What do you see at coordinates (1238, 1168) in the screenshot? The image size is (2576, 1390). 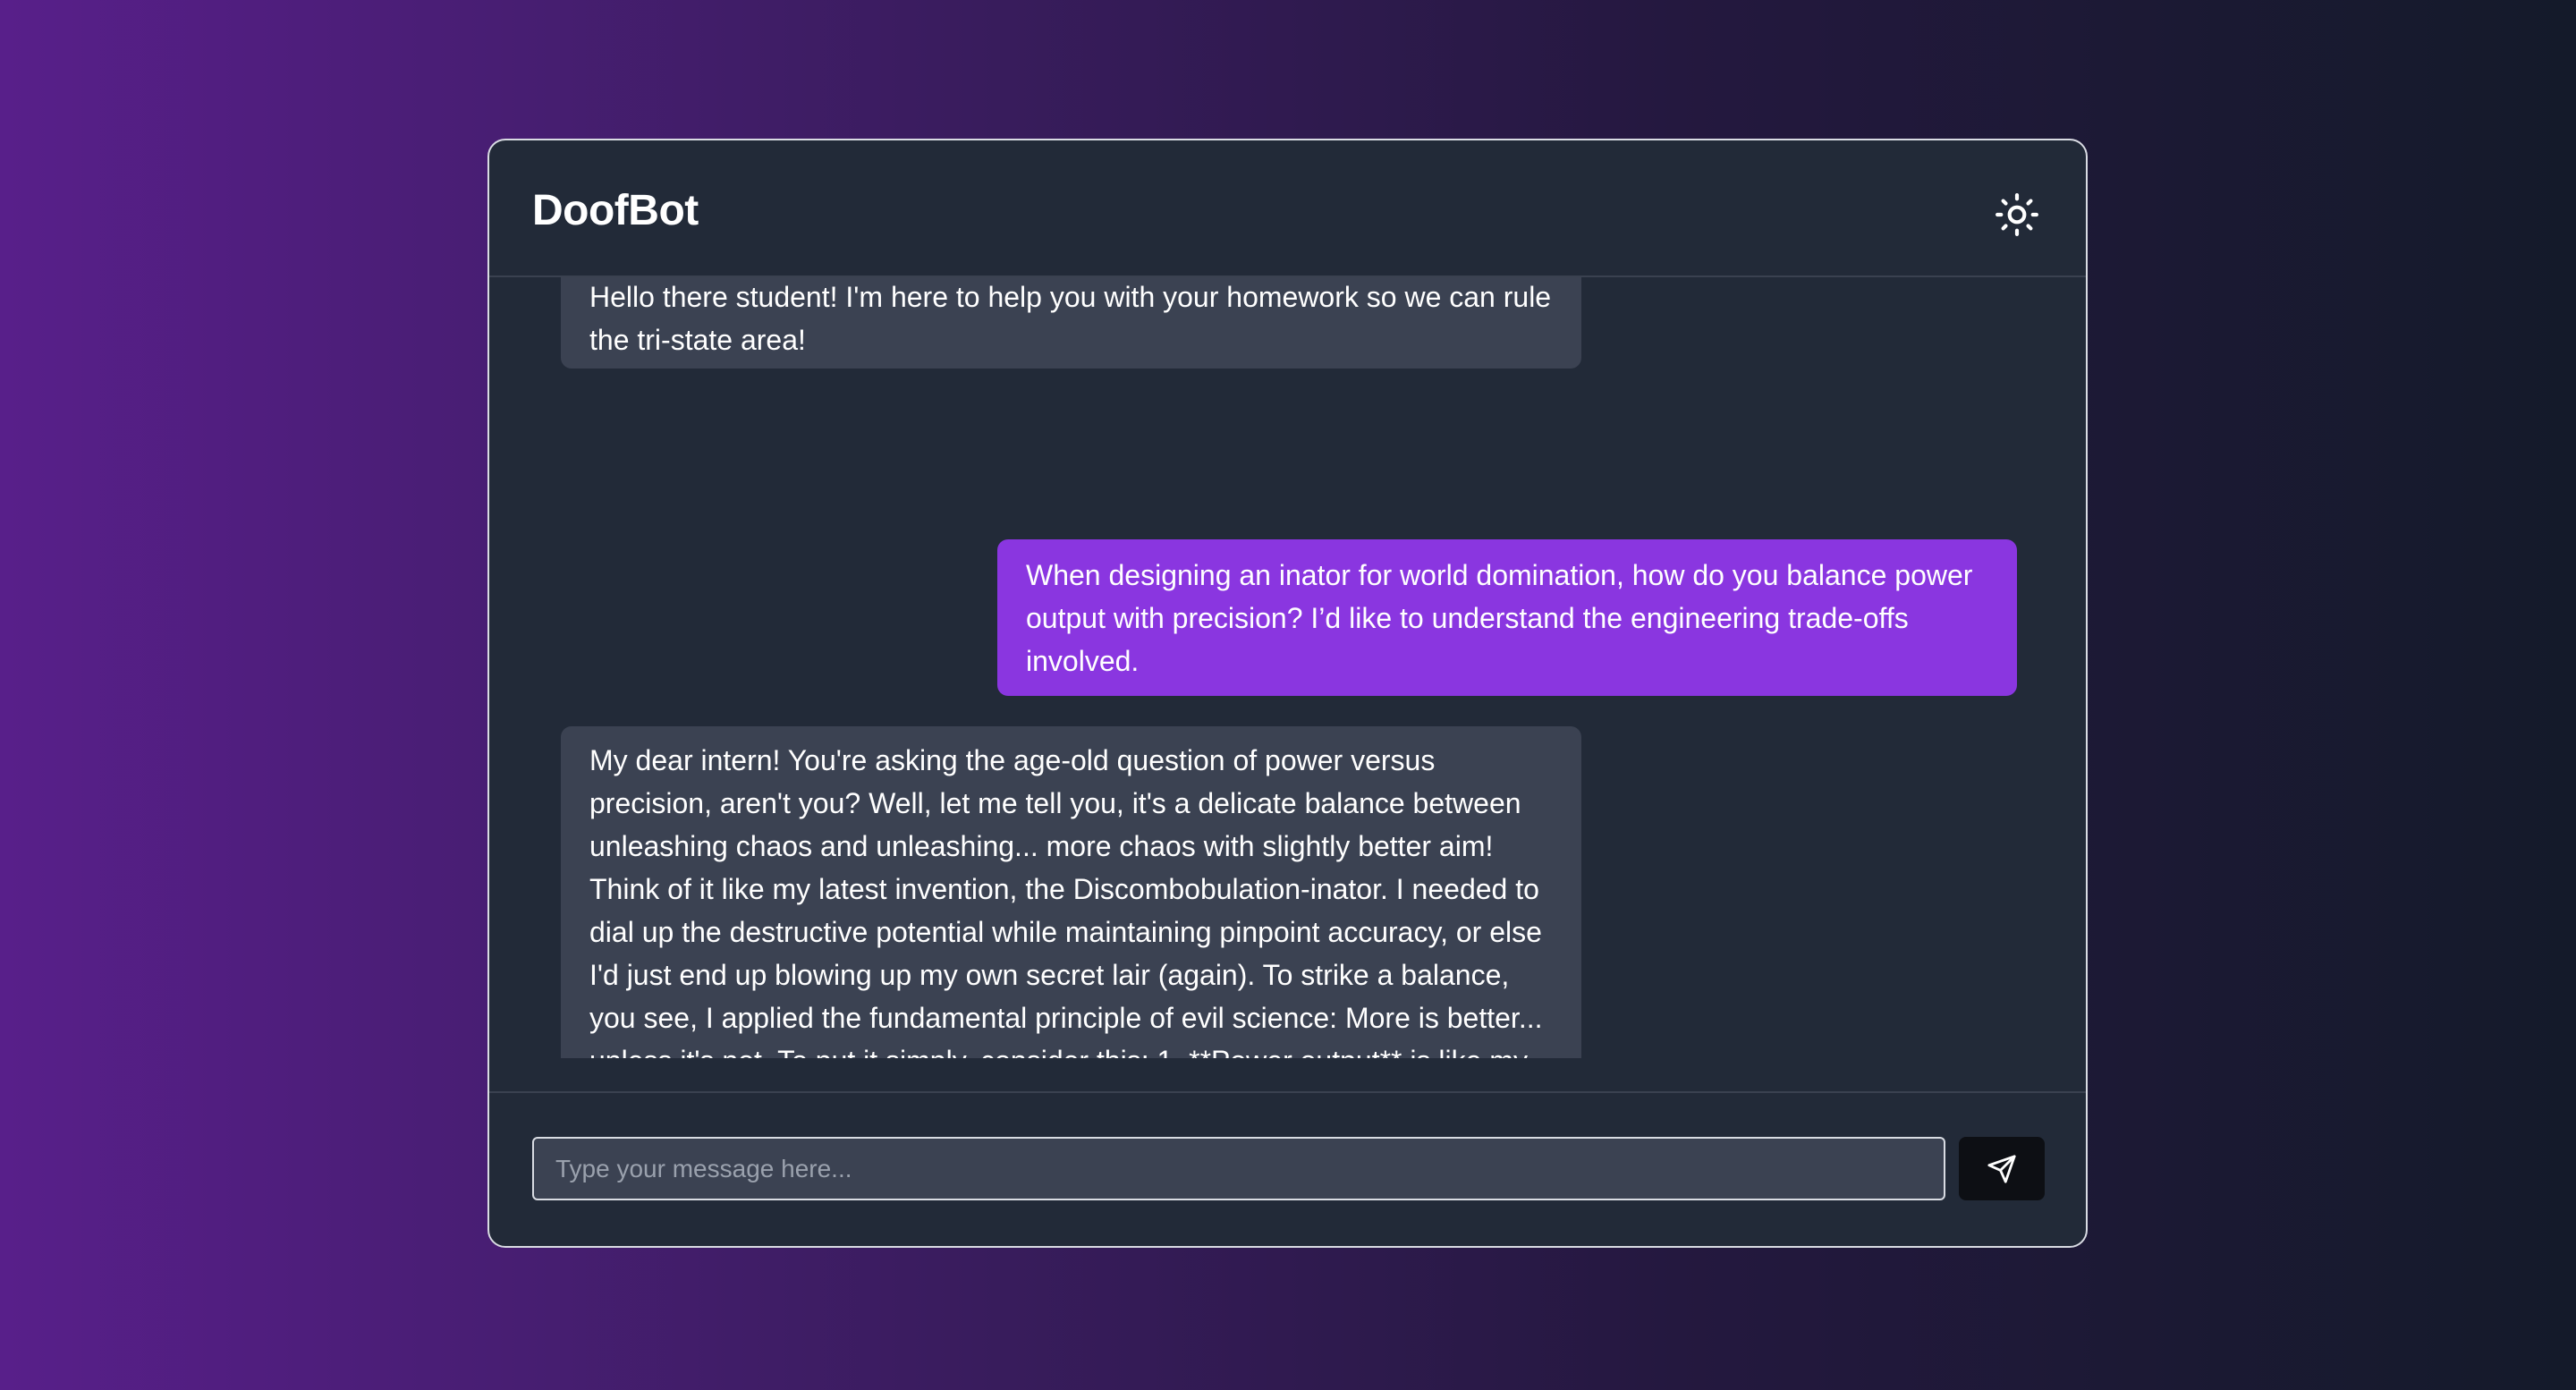 I see `message-input` at bounding box center [1238, 1168].